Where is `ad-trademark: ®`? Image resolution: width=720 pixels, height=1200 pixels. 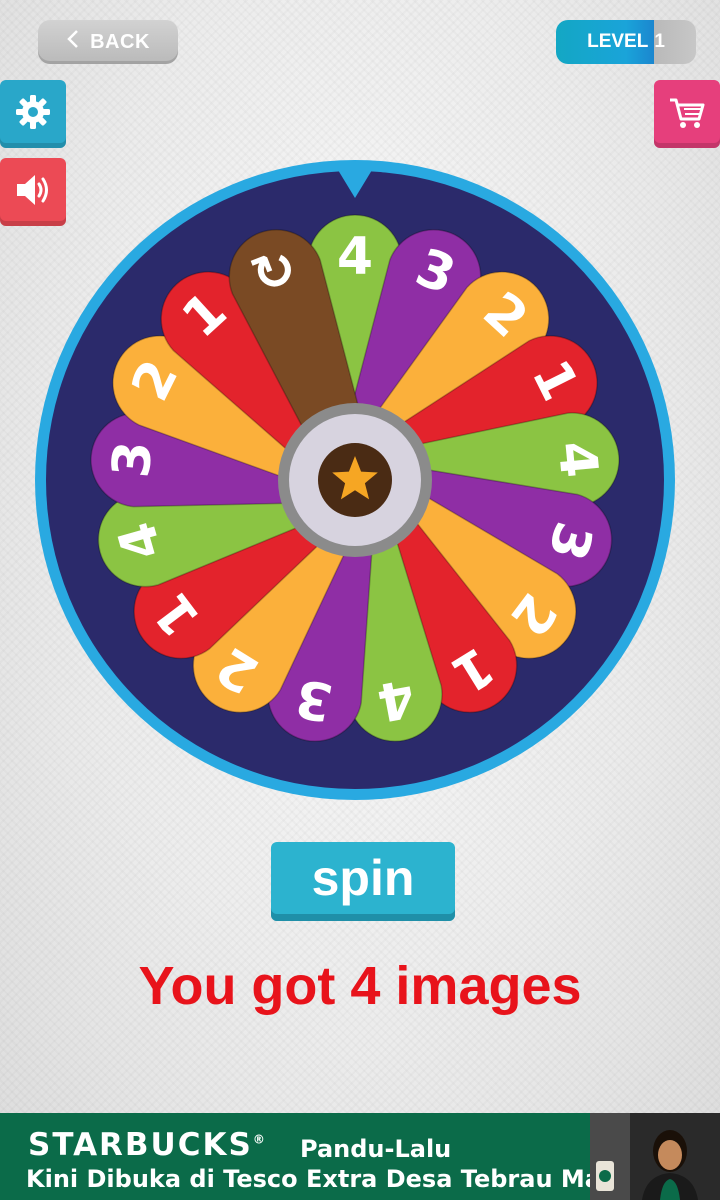
ad-trademark: ® is located at coordinates (258, 1139).